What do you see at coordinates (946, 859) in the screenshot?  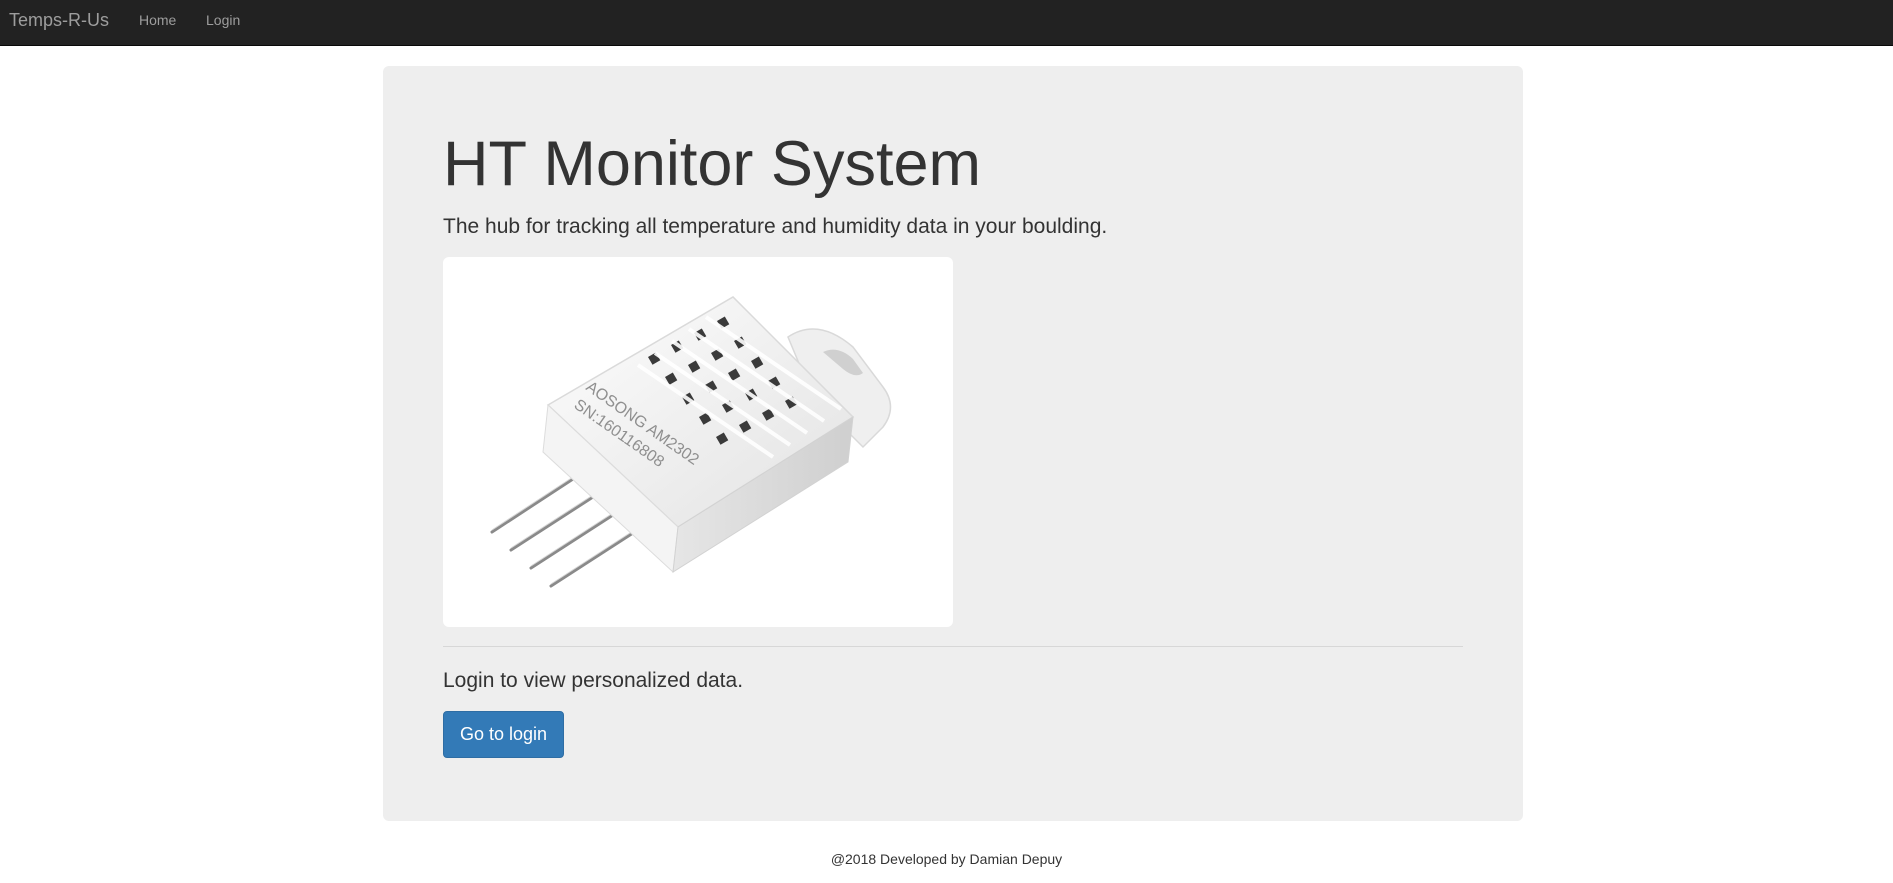 I see `footer-credit: @2018 Developed by Damian Depuy` at bounding box center [946, 859].